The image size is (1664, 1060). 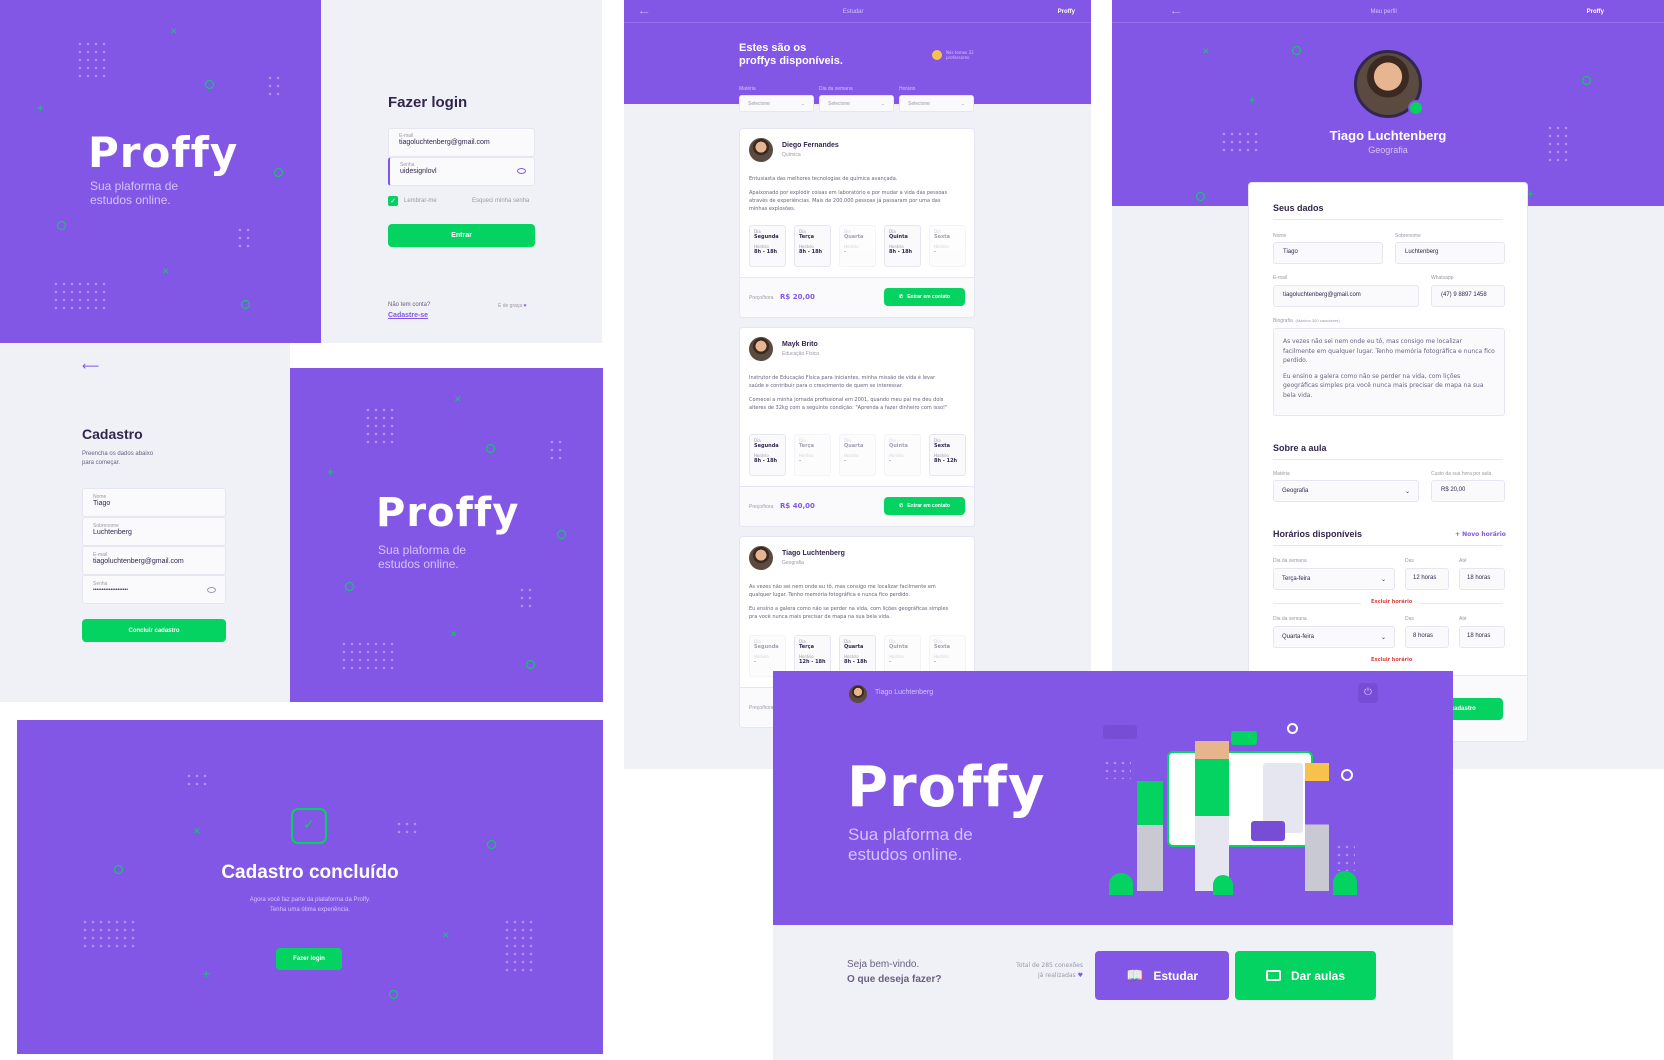 I want to click on weekday-select: Terça-feira ⌄, so click(x=1334, y=579).